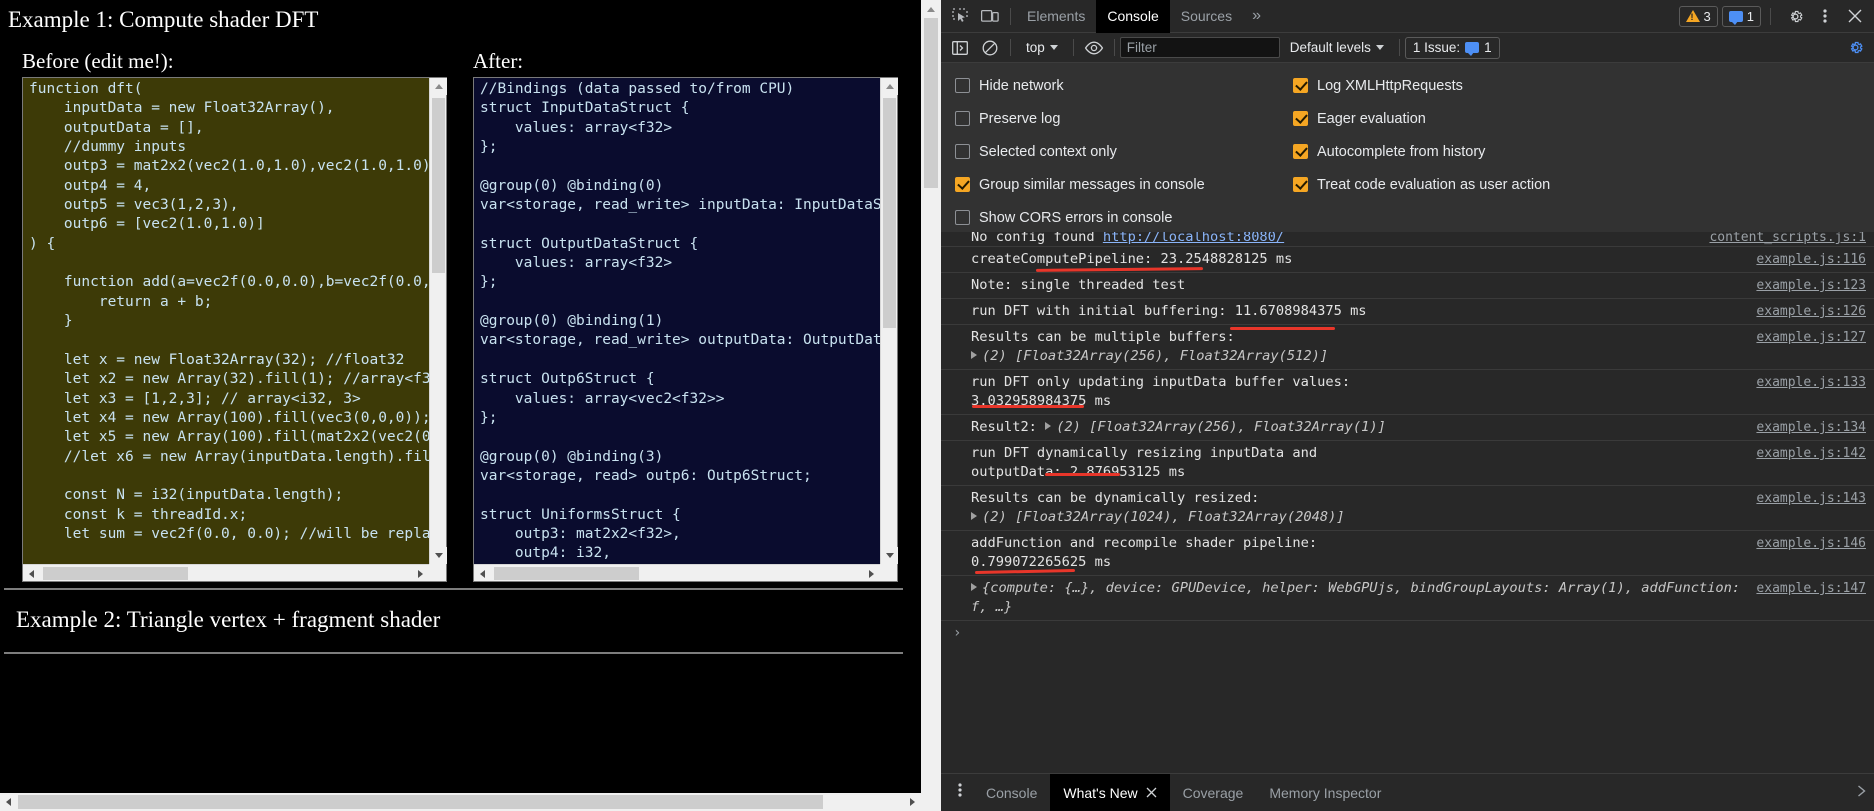 This screenshot has width=1874, height=811. What do you see at coordinates (1133, 16) in the screenshot?
I see `tab-console: Console` at bounding box center [1133, 16].